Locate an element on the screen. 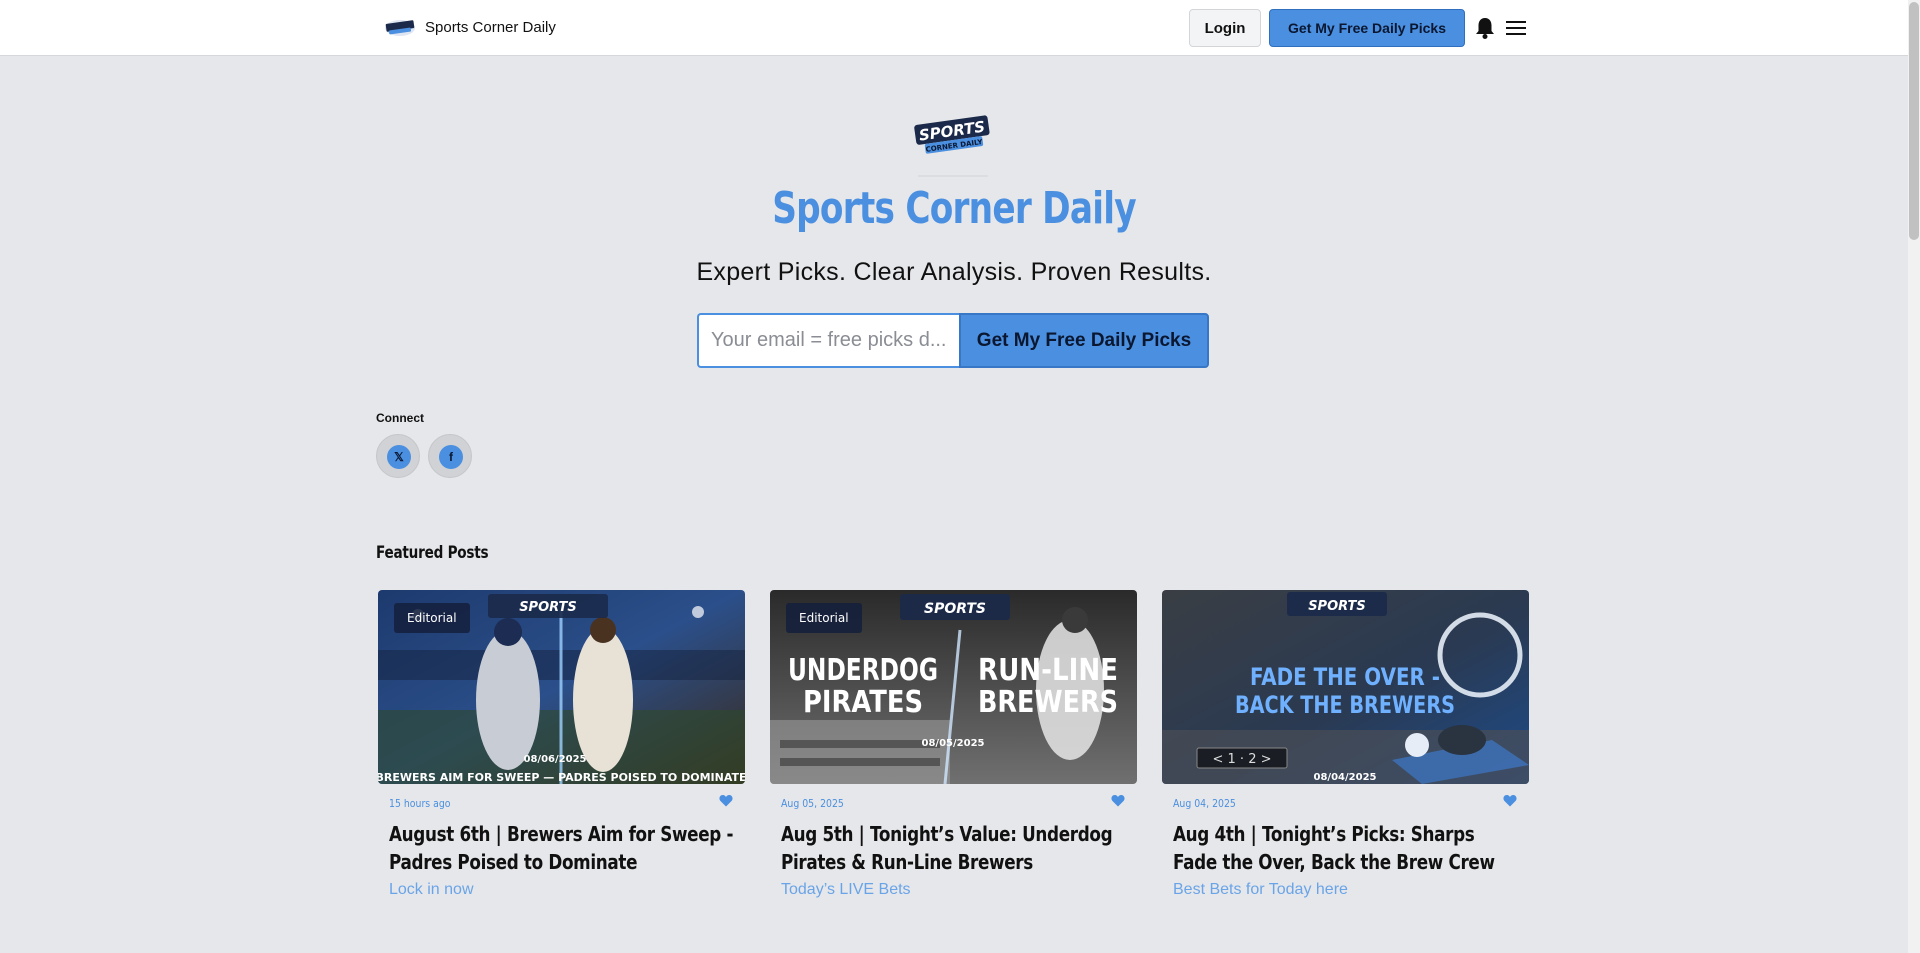  x-icon: 𝕏 is located at coordinates (399, 457).